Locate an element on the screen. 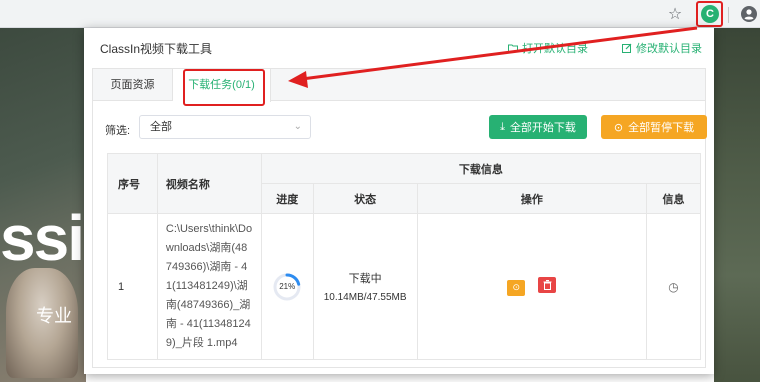 Image resolution: width=760 pixels, height=382 pixels. start-all-button: ⤓ 全部开始下载 is located at coordinates (538, 127).